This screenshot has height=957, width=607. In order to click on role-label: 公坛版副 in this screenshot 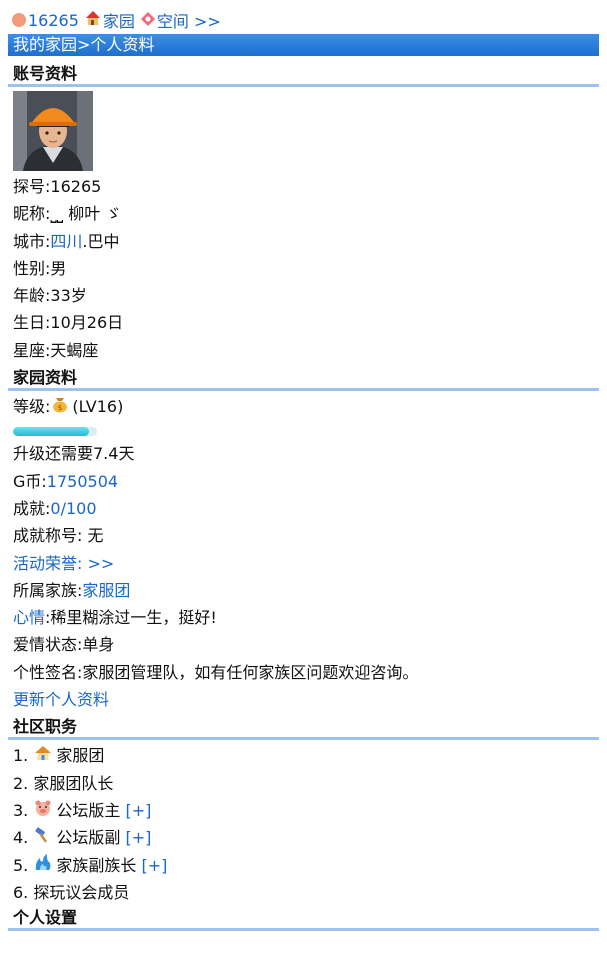, I will do `click(88, 838)`.